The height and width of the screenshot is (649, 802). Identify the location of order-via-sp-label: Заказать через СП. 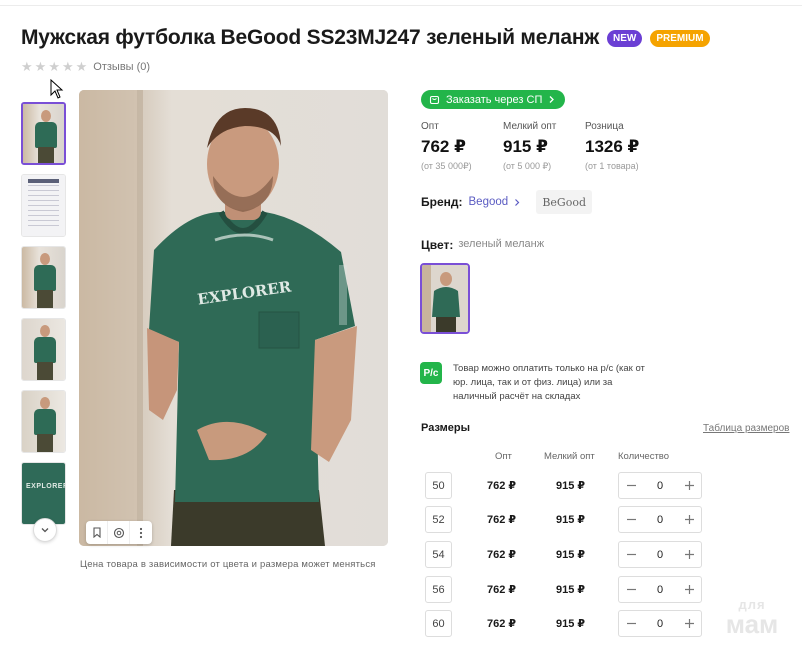
(494, 99).